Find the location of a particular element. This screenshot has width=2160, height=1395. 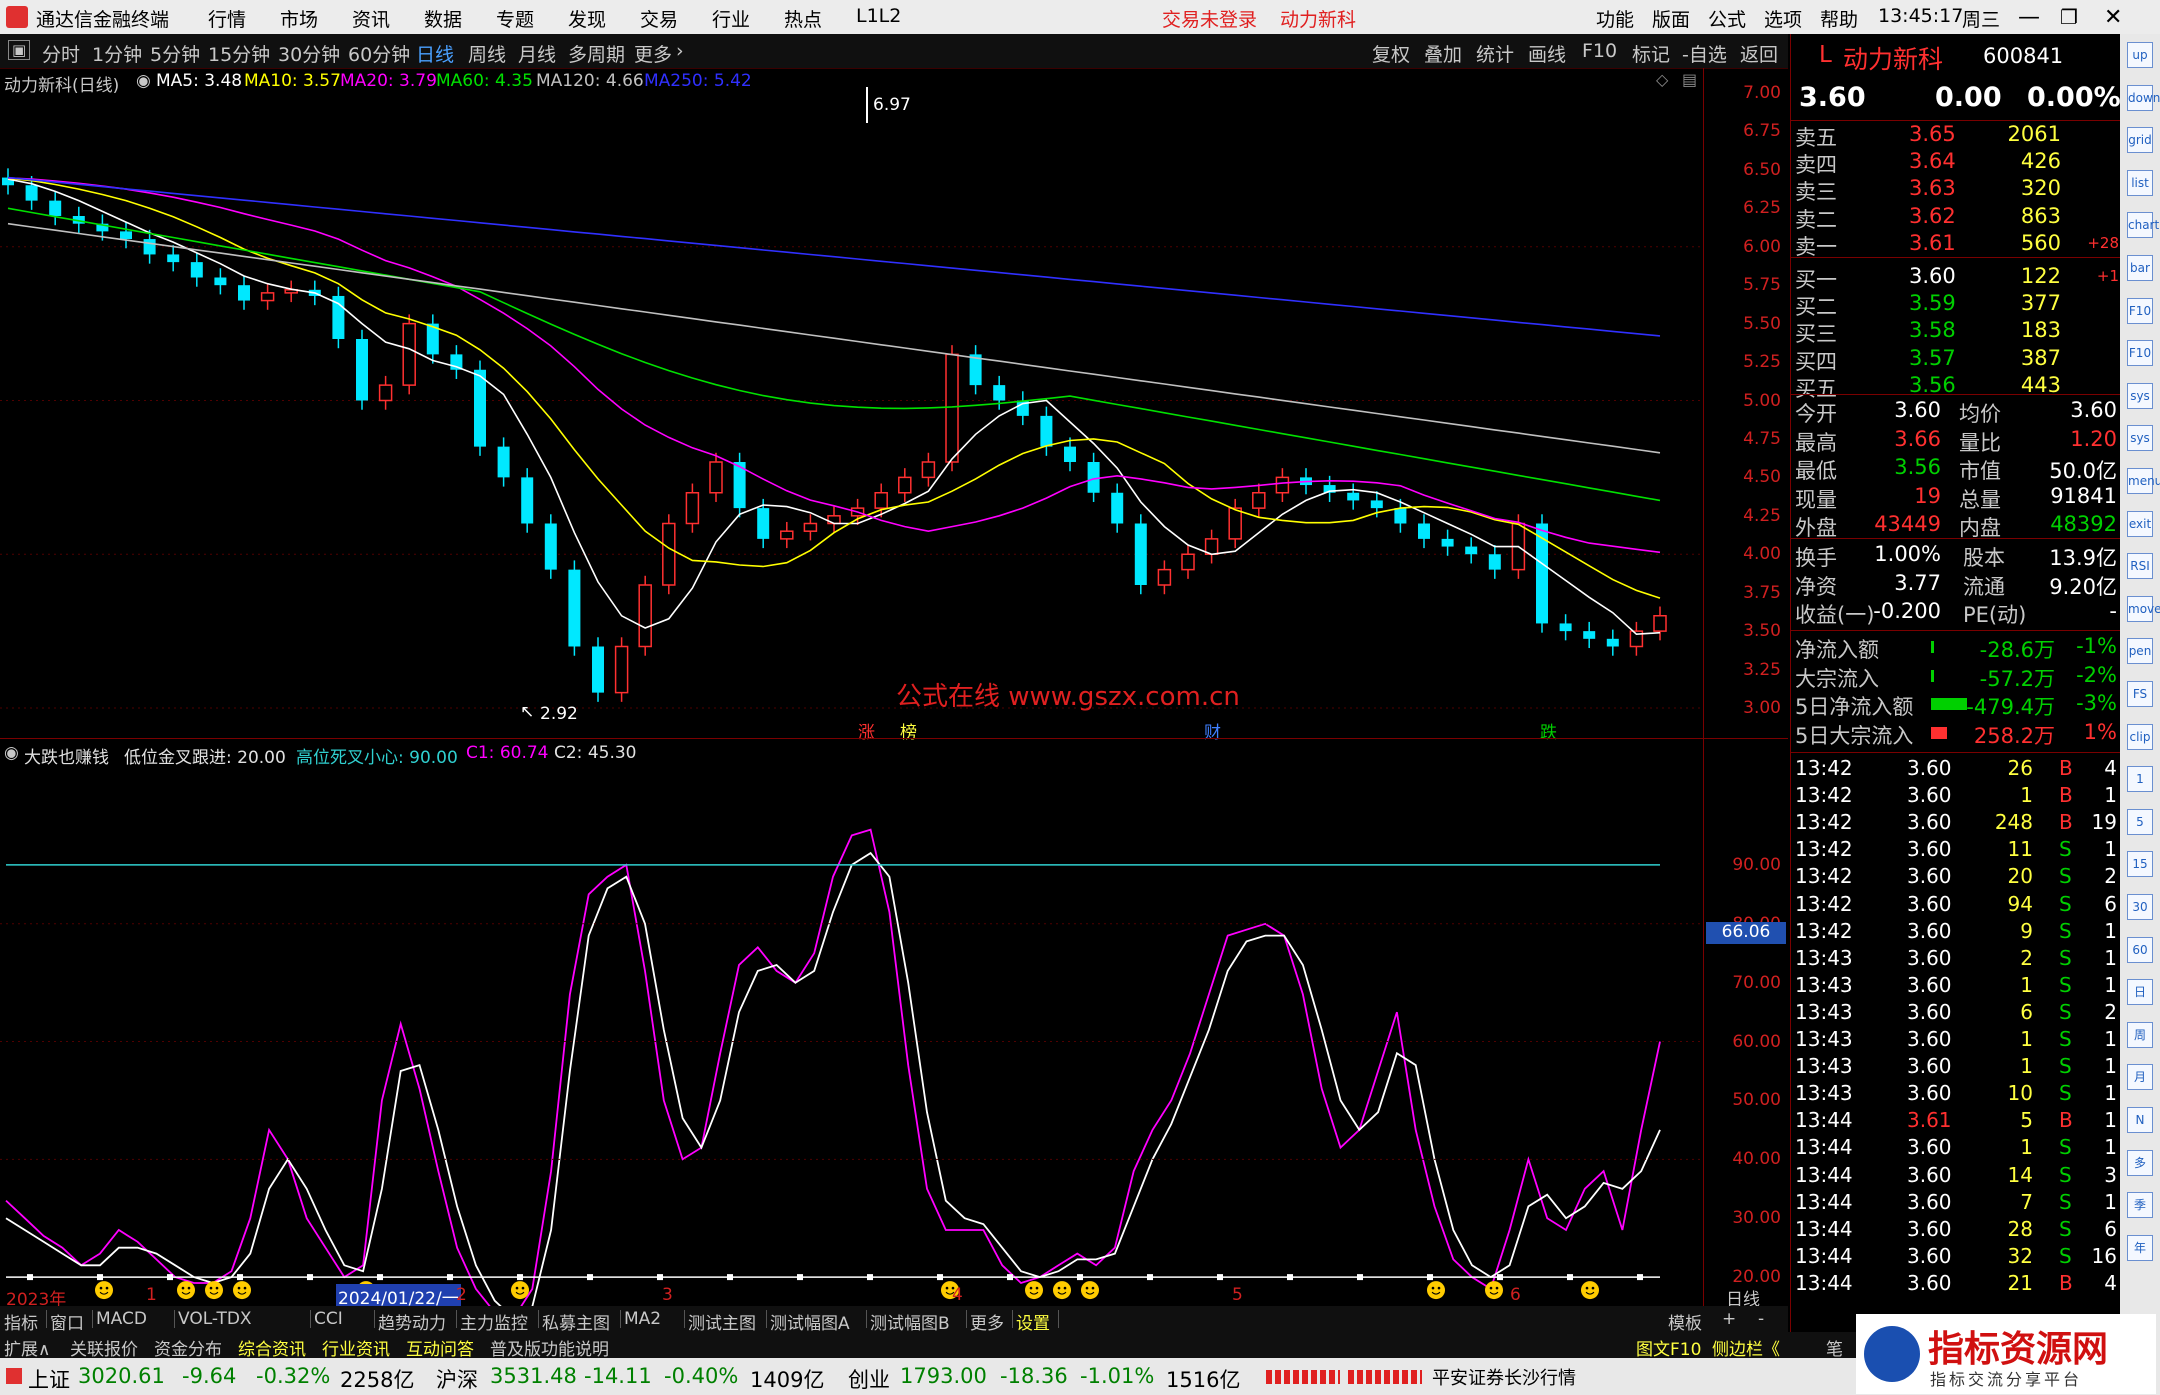

side-icon: 多 is located at coordinates (2140, 1162).